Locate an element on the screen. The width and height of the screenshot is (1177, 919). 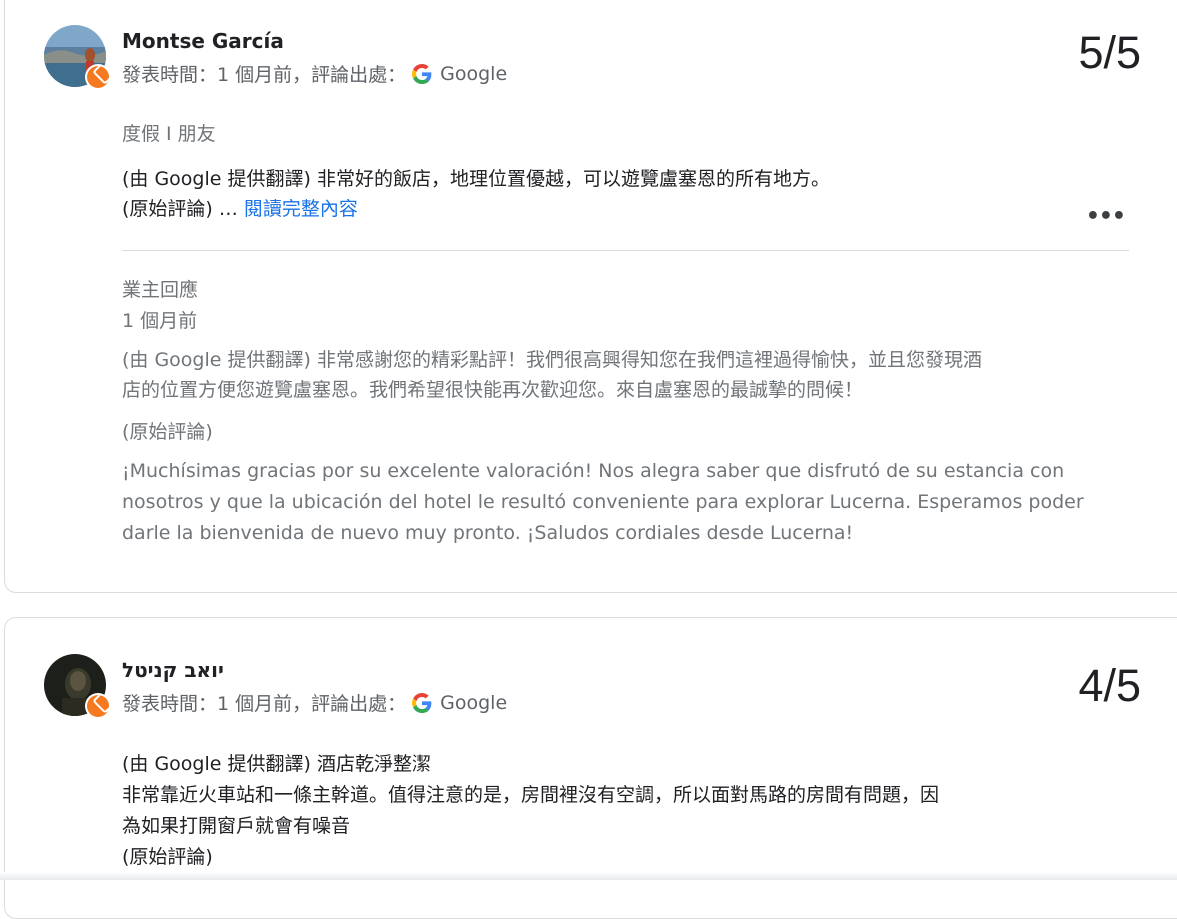
review-score: 4/5 is located at coordinates (1109, 685).